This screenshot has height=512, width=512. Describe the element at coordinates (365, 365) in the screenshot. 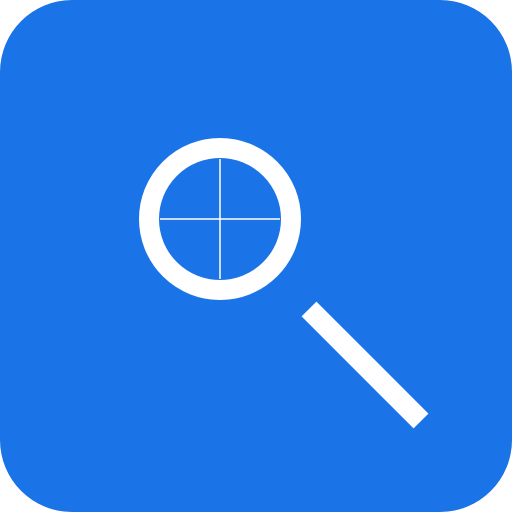

I see `magnifier-handle` at that location.